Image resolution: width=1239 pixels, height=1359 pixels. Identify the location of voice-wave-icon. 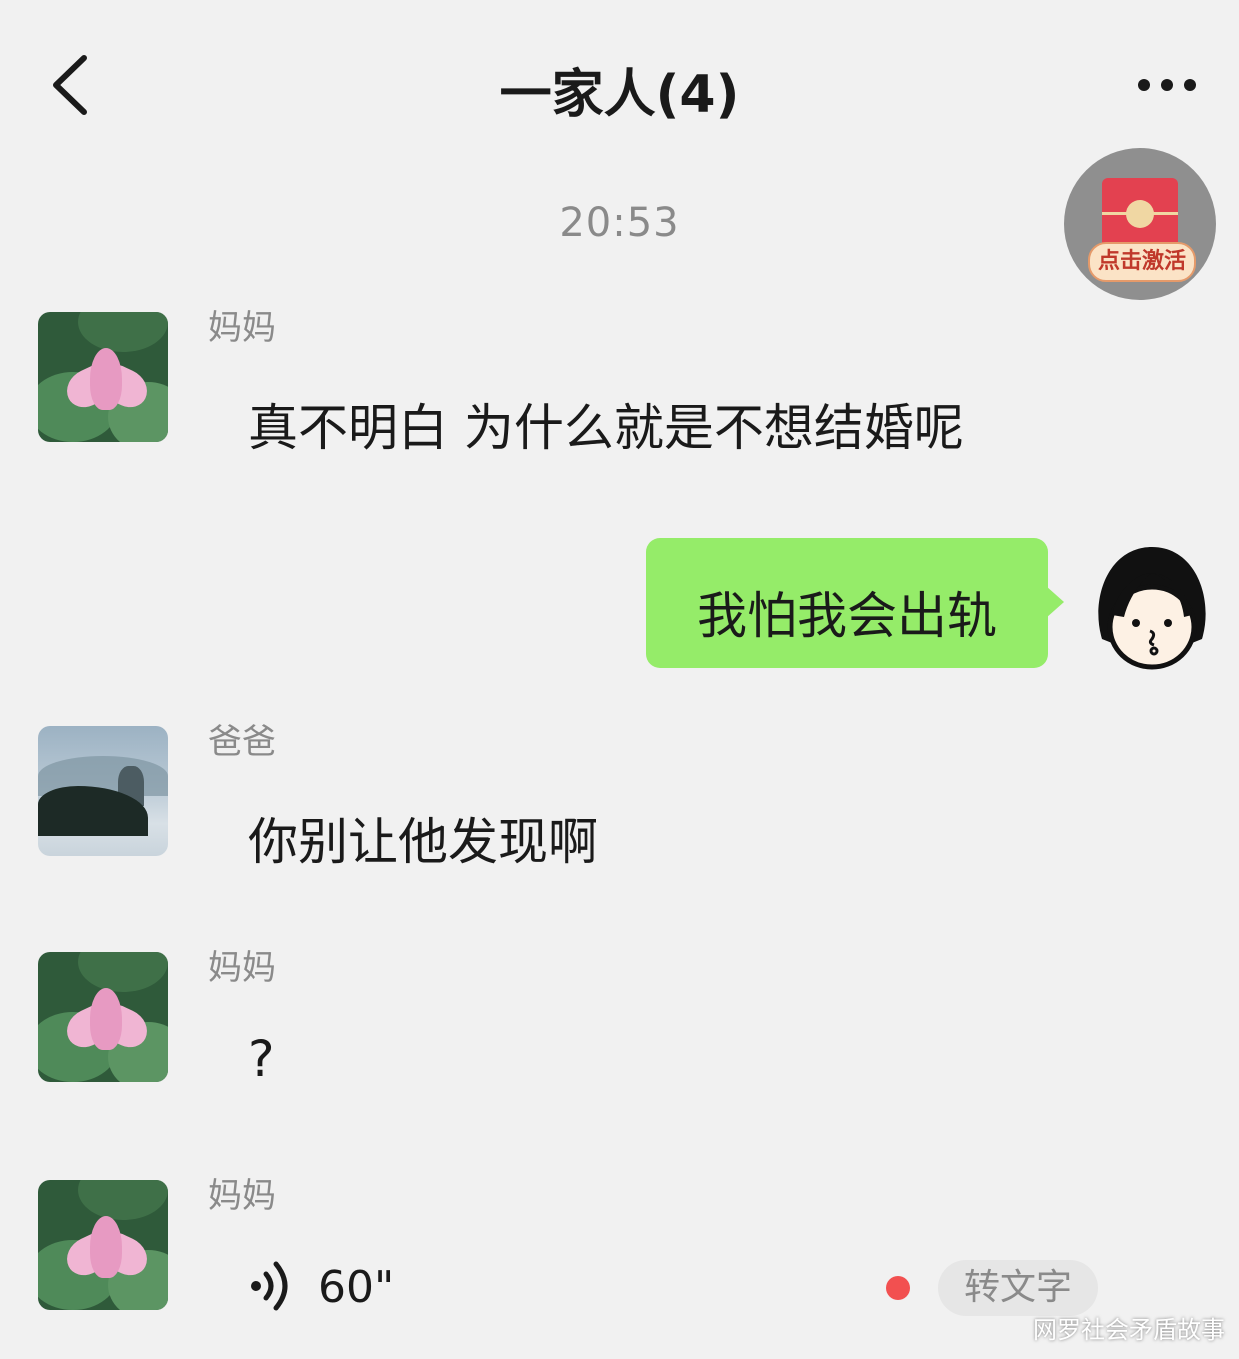
(271, 1286).